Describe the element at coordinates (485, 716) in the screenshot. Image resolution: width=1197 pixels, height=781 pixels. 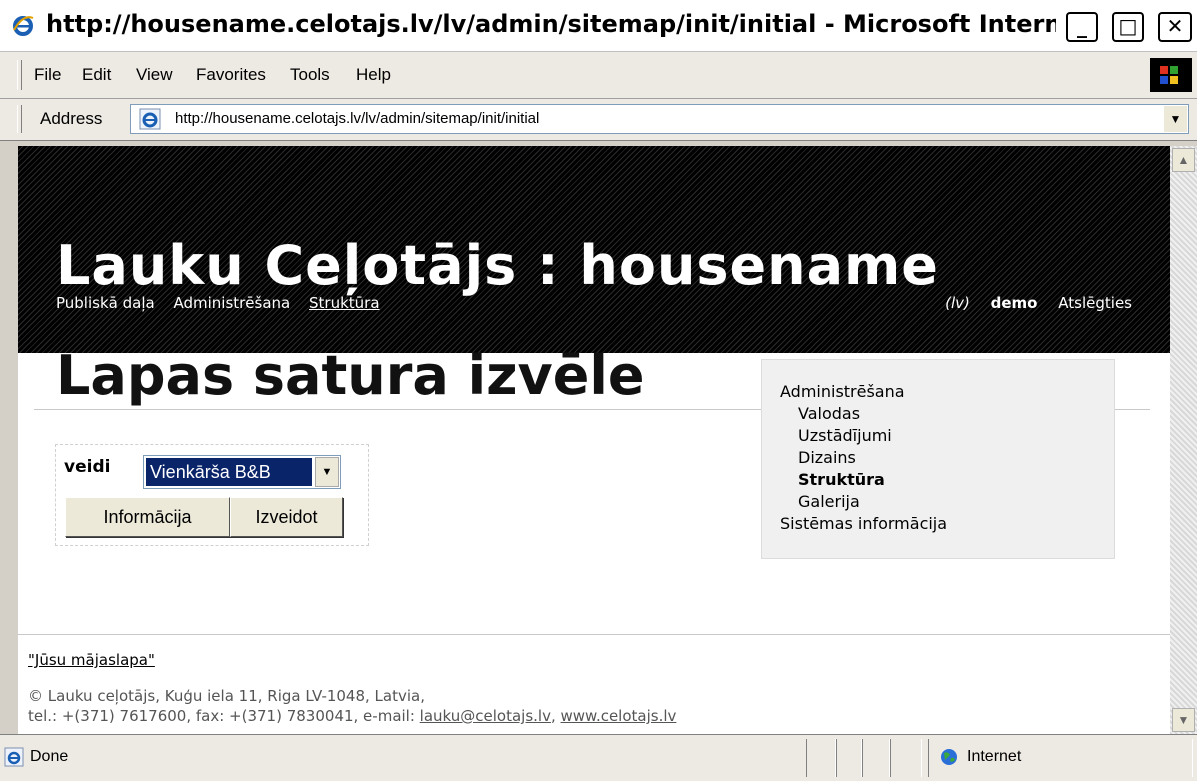
I see `email-link: lauku@celotajs.lv` at that location.